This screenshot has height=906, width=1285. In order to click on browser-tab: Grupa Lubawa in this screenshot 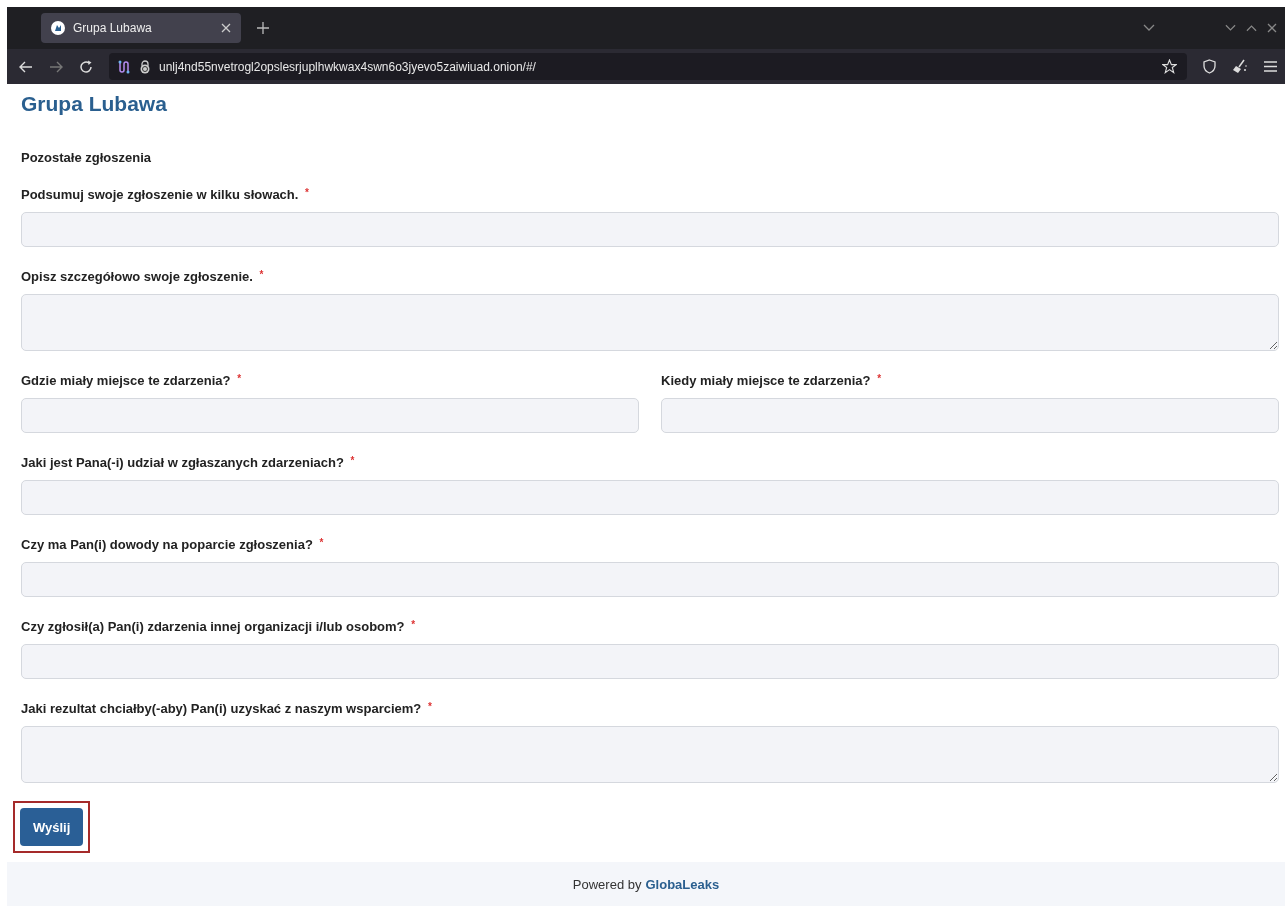, I will do `click(141, 28)`.